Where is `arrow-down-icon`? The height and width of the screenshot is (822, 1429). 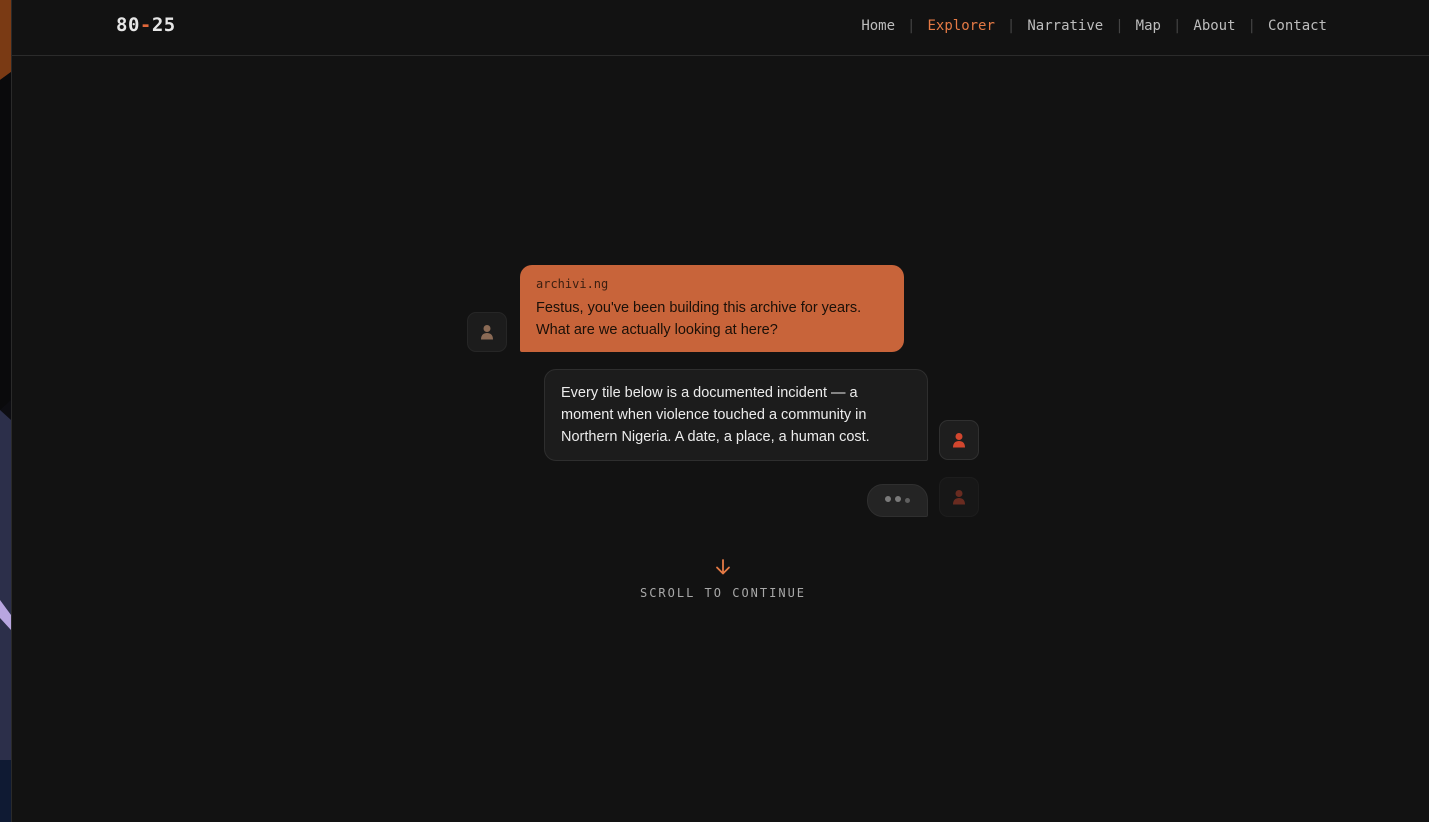 arrow-down-icon is located at coordinates (723, 567).